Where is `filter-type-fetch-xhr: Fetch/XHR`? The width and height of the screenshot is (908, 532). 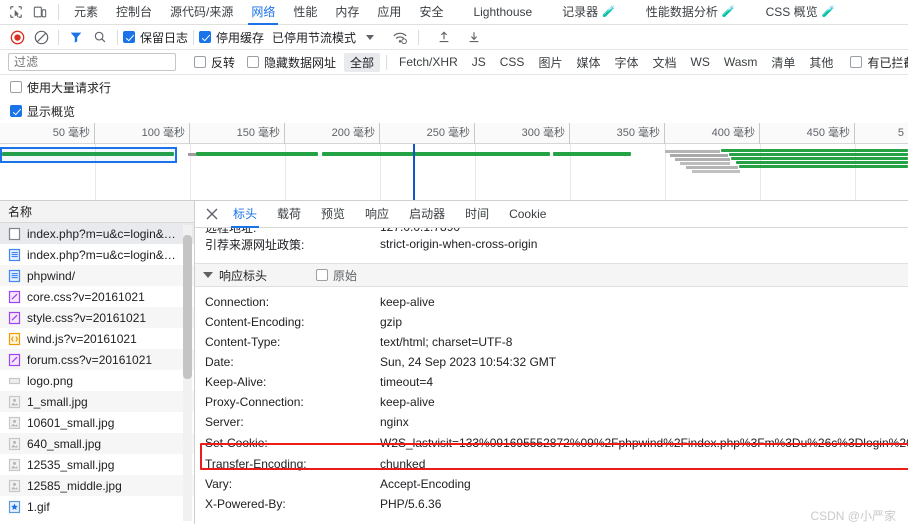 filter-type-fetch-xhr: Fetch/XHR is located at coordinates (428, 62).